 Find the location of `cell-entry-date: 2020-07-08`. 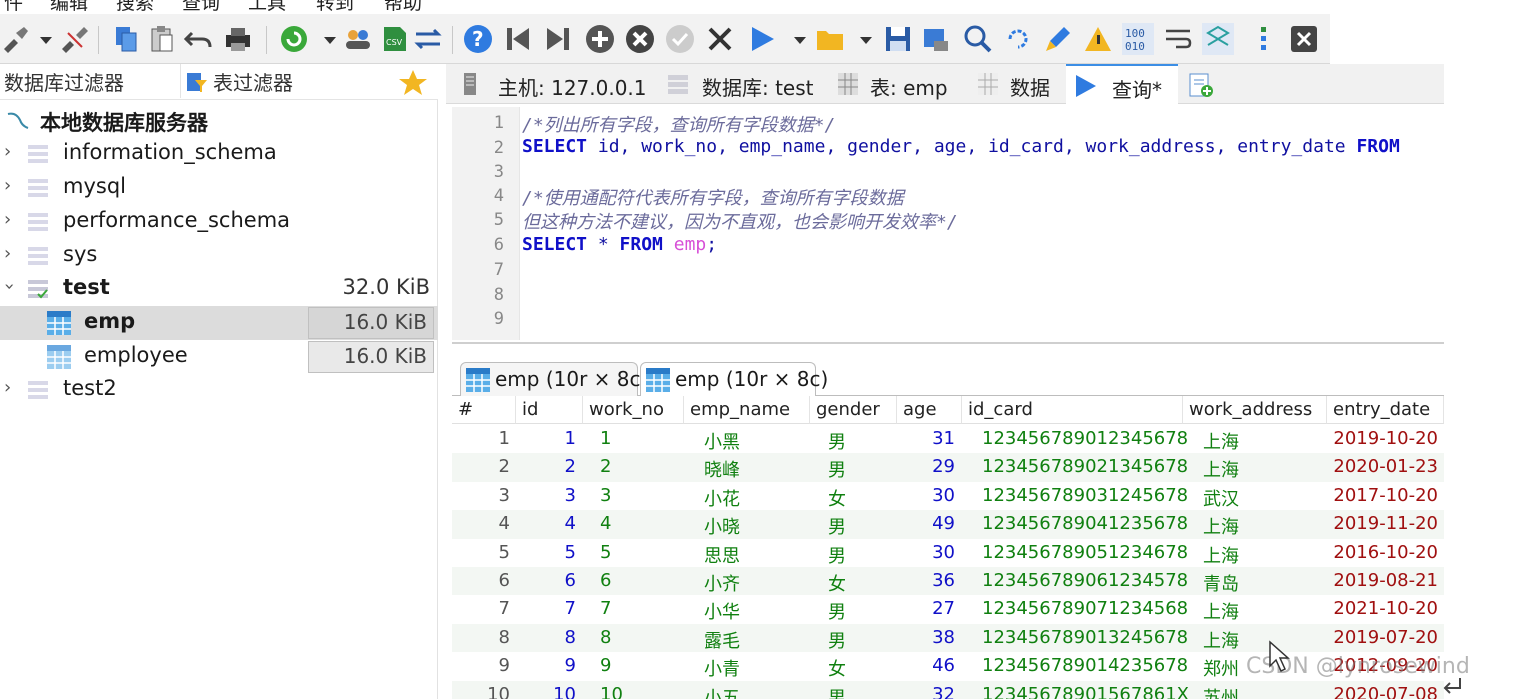

cell-entry-date: 2020-07-08 is located at coordinates (1382, 691).